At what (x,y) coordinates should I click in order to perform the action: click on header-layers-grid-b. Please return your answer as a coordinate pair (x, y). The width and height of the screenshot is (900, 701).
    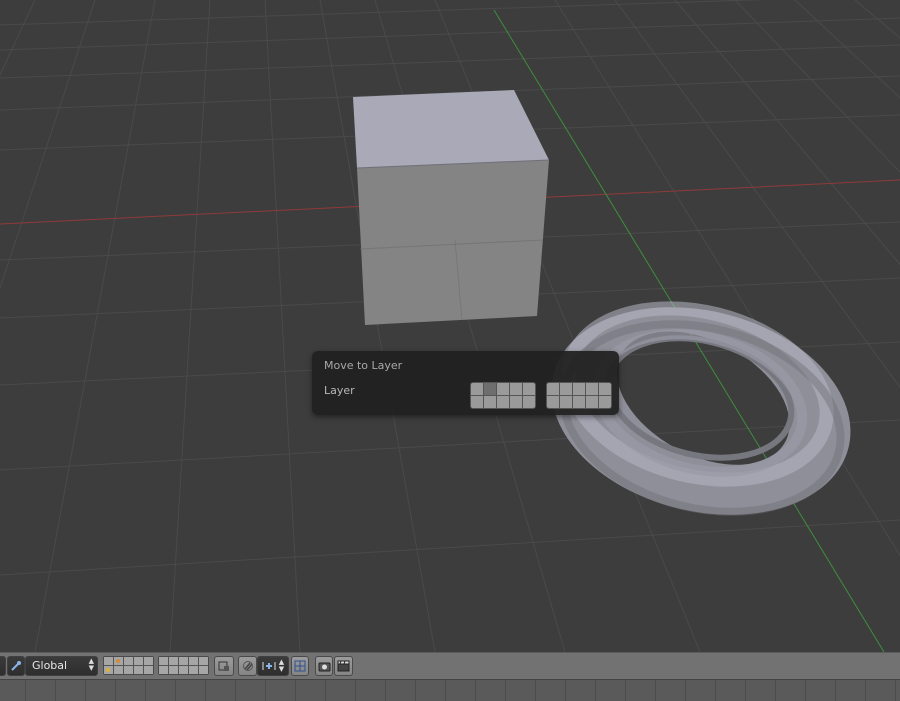
    Looking at the image, I should click on (183, 665).